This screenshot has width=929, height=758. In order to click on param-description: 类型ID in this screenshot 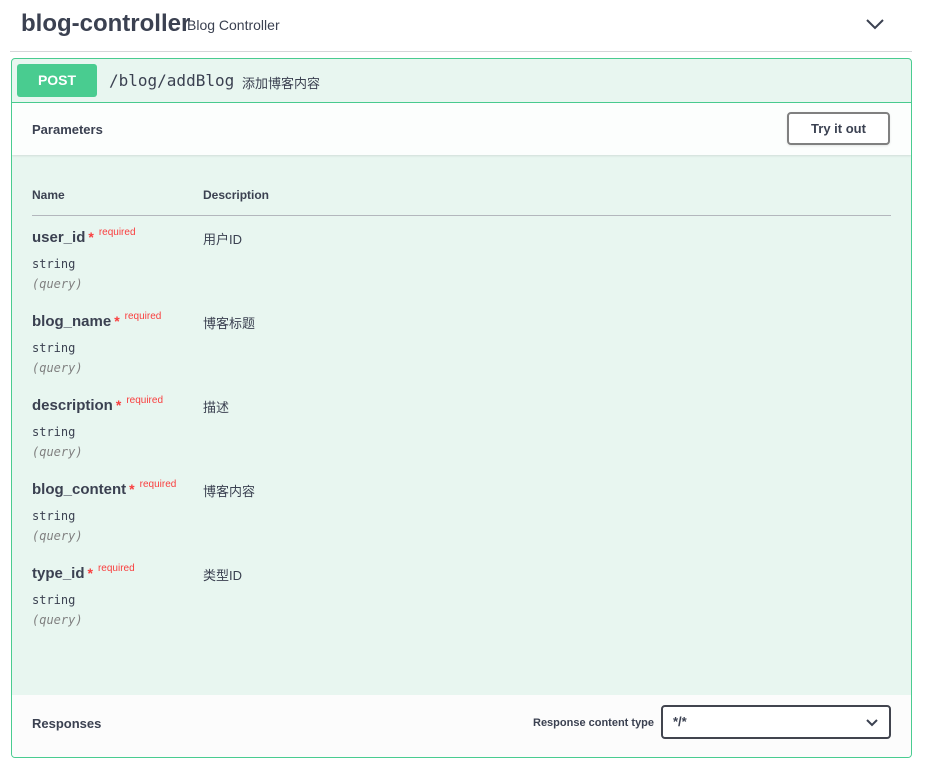, I will do `click(223, 575)`.